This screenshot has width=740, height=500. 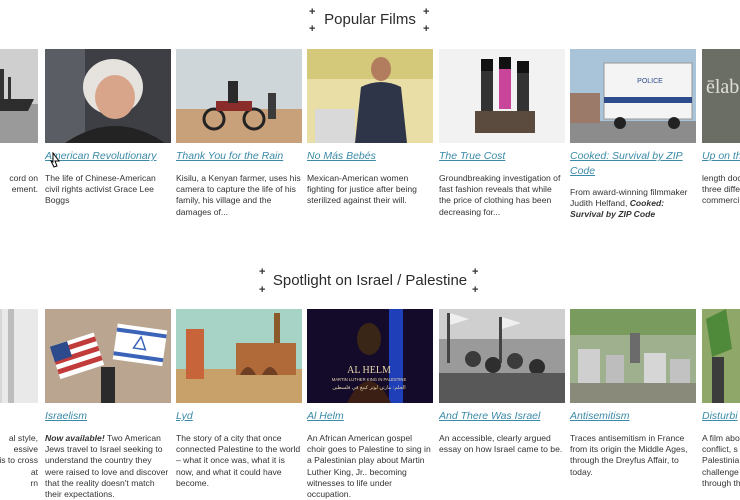 I want to click on film-title-link: Lyd, so click(x=239, y=416).